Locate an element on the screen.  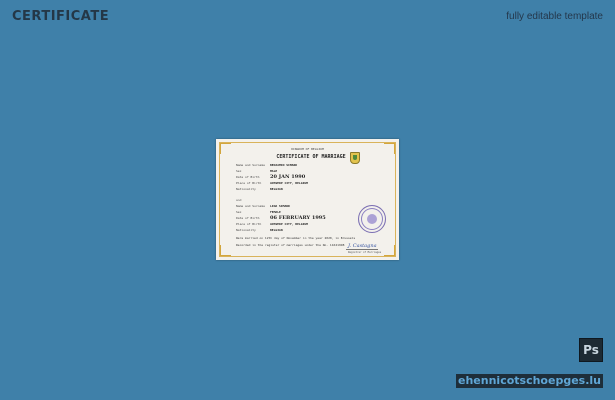
certificate-country: KINGDOM OF BELGIUM is located at coordinates (307, 149).